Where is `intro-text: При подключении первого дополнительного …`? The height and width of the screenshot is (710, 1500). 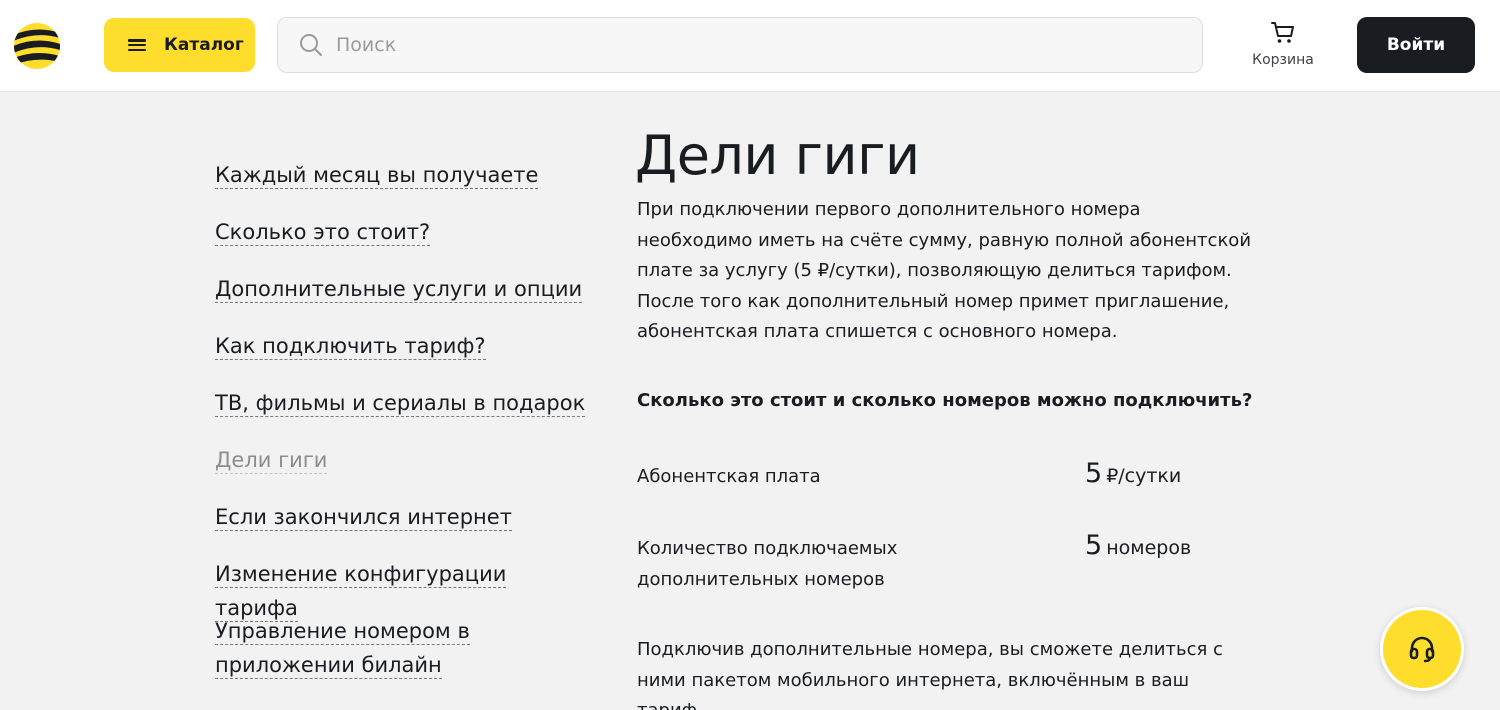 intro-text: При подключении первого дополнительного … is located at coordinates (944, 270).